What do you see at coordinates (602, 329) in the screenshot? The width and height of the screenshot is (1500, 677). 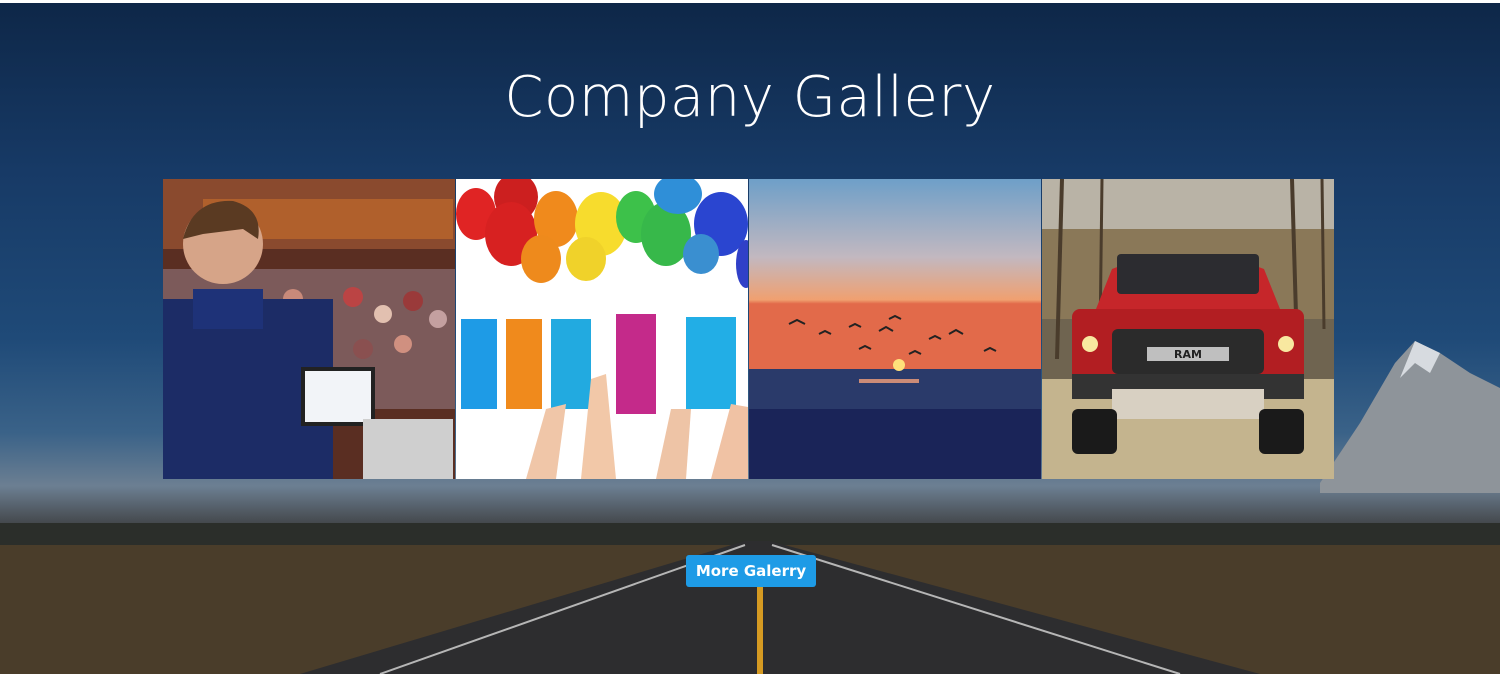 I see `gallery-image-event-balloons` at bounding box center [602, 329].